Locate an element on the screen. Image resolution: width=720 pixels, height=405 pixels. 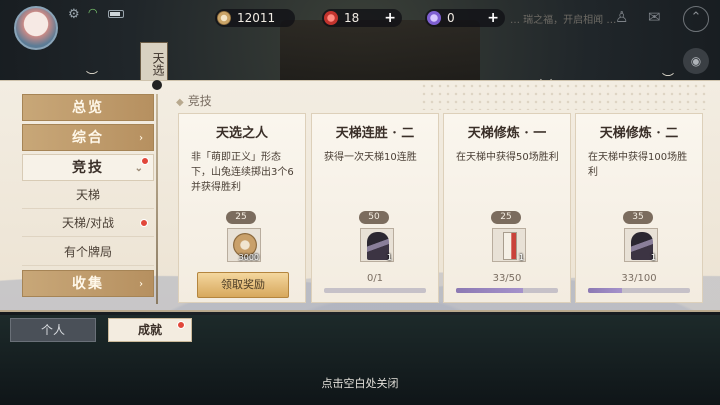
nav-item-overview: 总览 is located at coordinates (88, 107).